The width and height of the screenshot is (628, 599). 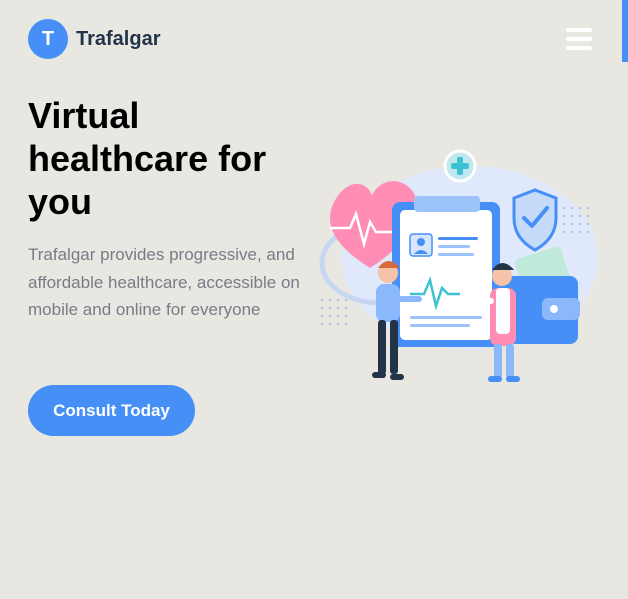 What do you see at coordinates (111, 410) in the screenshot?
I see `consult-today-button: Consult Today` at bounding box center [111, 410].